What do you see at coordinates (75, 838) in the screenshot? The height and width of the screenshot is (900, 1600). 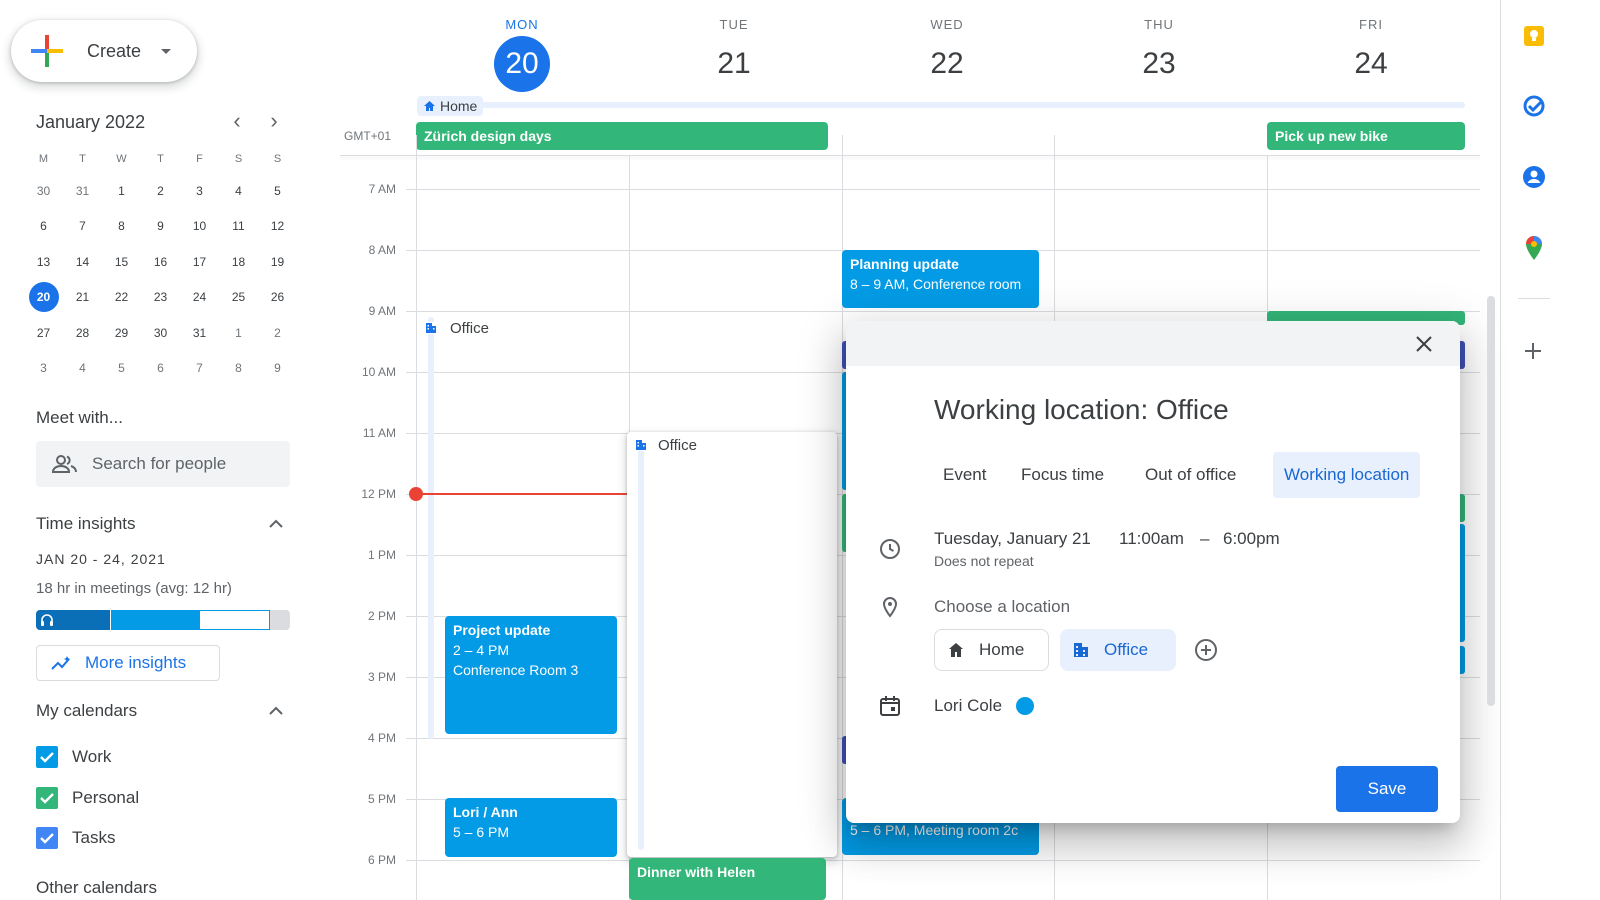 I see `calendar-item-tasks: Tasks` at bounding box center [75, 838].